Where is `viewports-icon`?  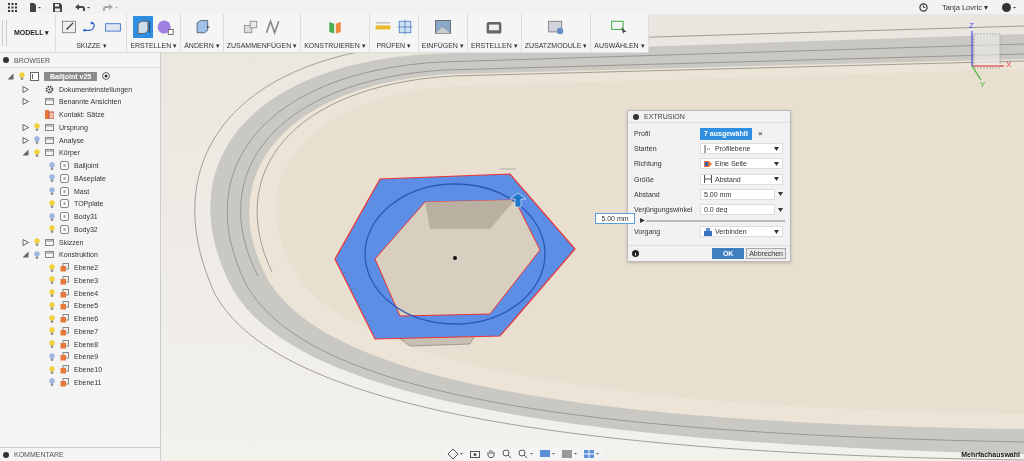 viewports-icon is located at coordinates (592, 454).